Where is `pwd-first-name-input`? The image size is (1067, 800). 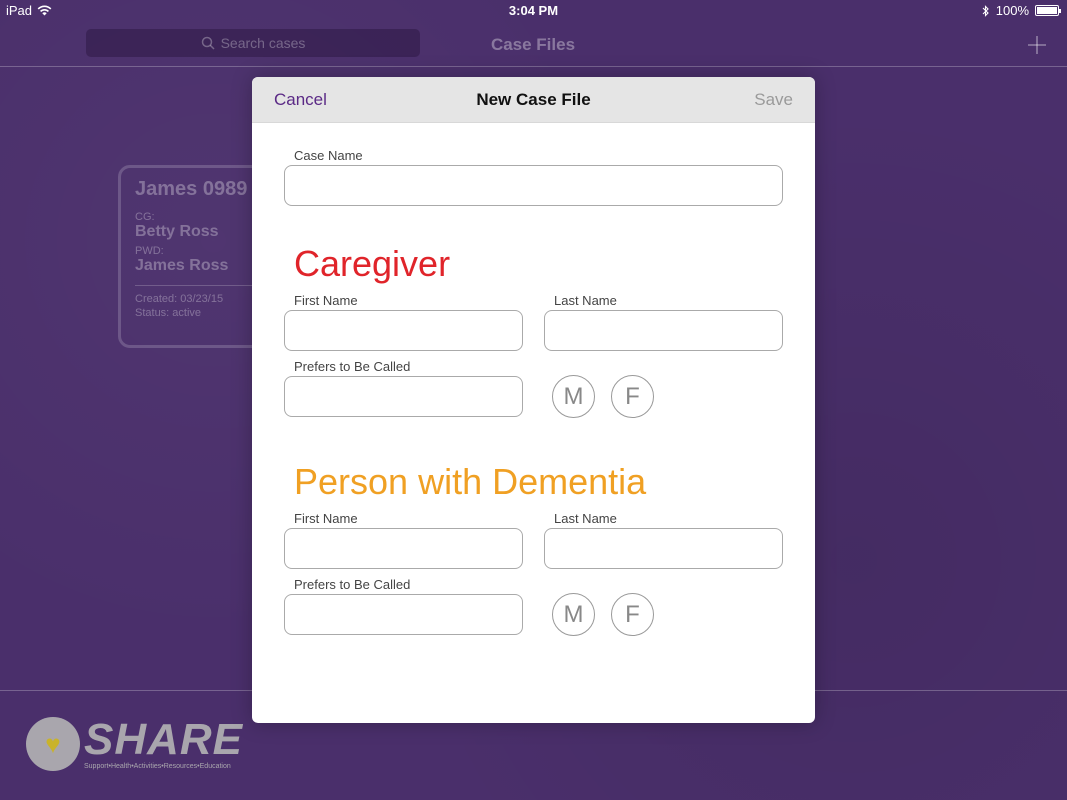 pwd-first-name-input is located at coordinates (403, 548).